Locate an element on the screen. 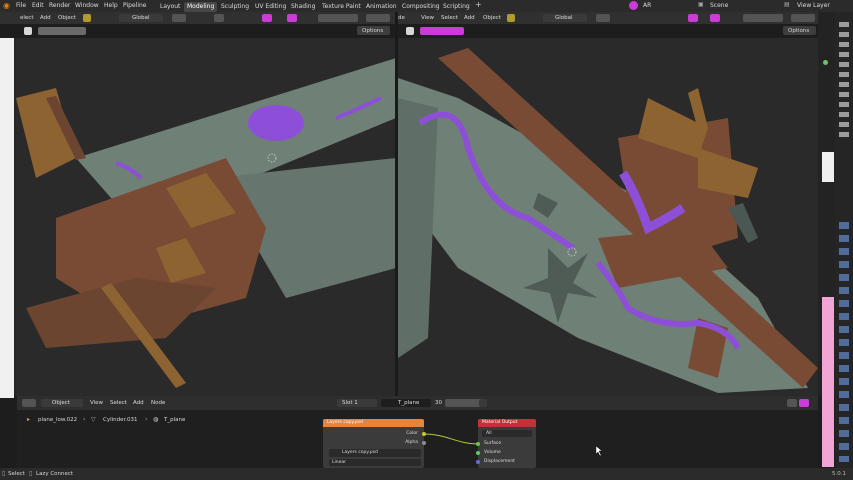 The height and width of the screenshot is (480, 853). right-menu-mode: de is located at coordinates (401, 18).